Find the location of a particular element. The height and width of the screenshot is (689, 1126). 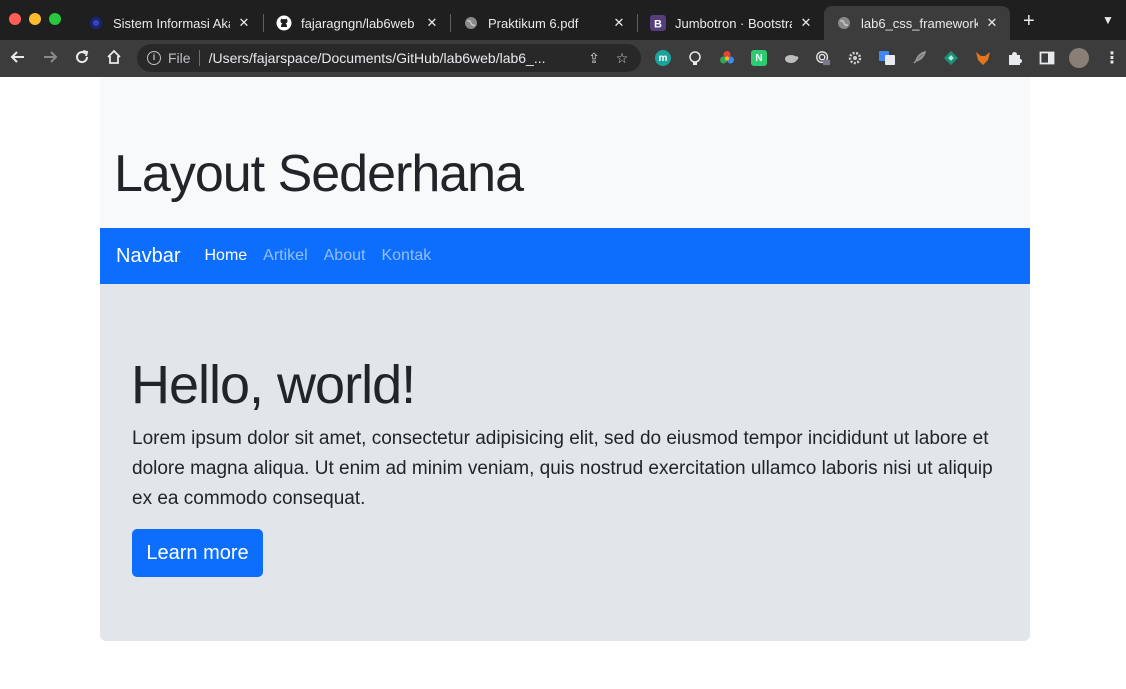

tab-title: fajaragngn/lab6web is located at coordinates (358, 23).